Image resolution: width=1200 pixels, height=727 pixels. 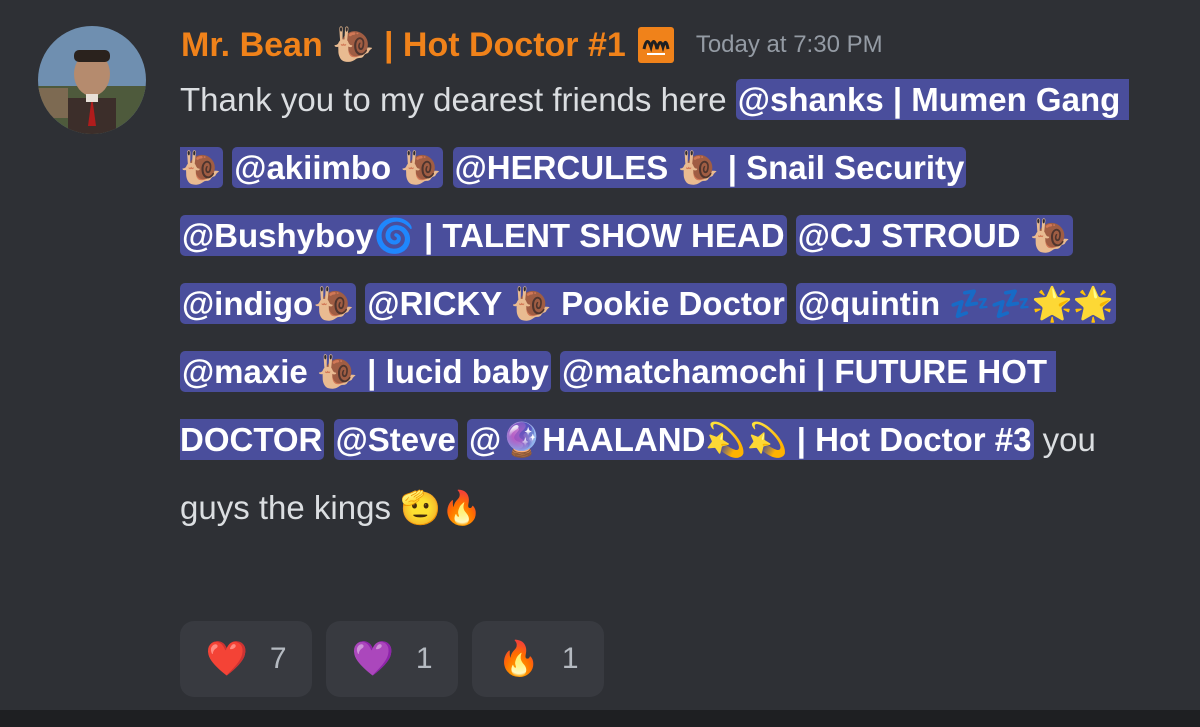 What do you see at coordinates (576, 303) in the screenshot?
I see `user-mention: @RICKY 🐌 Pookie Doctor` at bounding box center [576, 303].